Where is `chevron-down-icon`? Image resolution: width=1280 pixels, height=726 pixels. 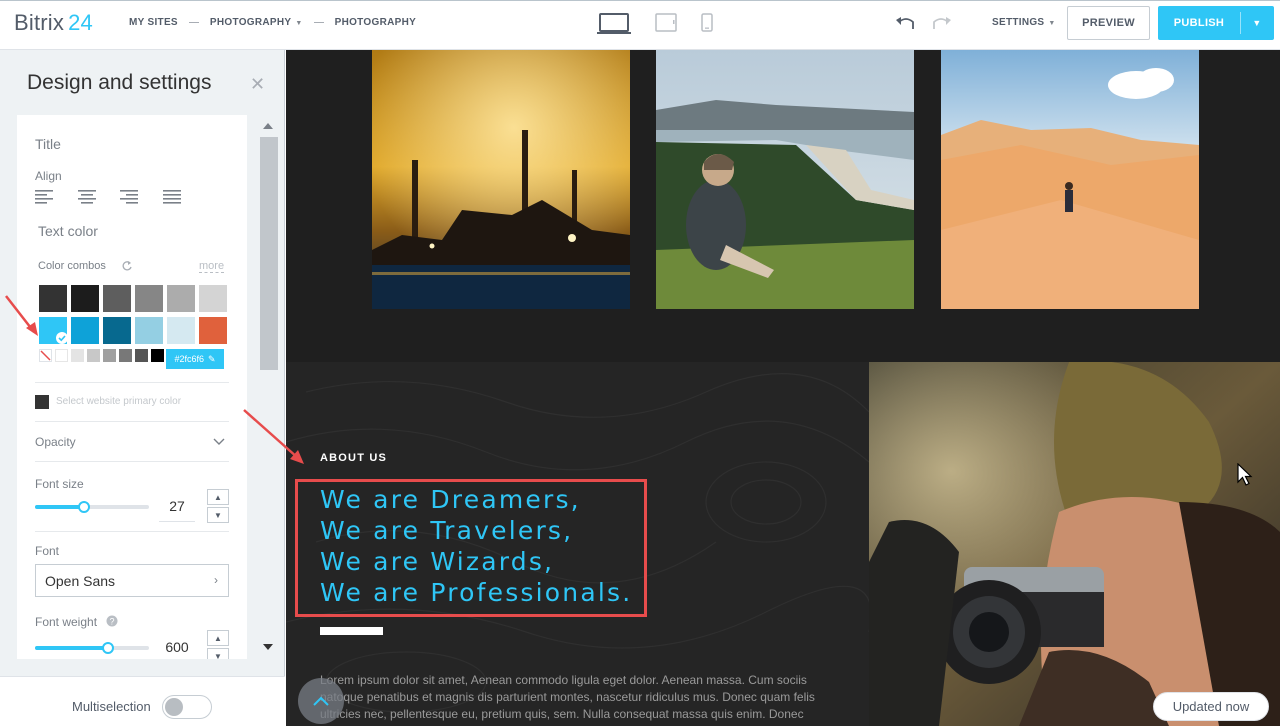 chevron-down-icon is located at coordinates (219, 442).